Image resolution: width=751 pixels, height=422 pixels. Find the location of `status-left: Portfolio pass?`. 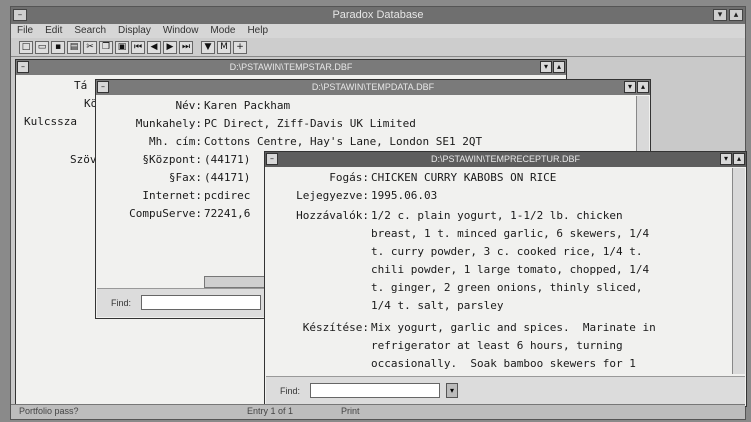

status-left: Portfolio pass? is located at coordinates (49, 411).